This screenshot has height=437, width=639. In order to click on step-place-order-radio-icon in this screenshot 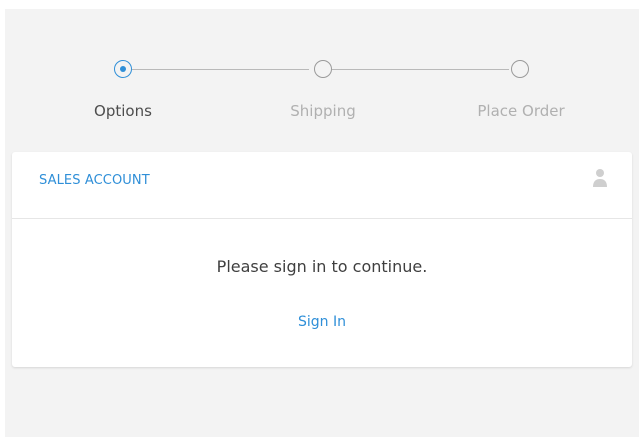, I will do `click(520, 69)`.